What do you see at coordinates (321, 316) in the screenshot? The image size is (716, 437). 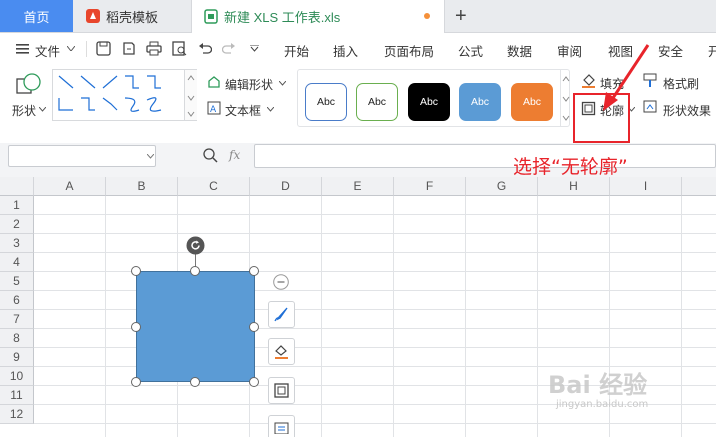 I see `grid-line` at bounding box center [321, 316].